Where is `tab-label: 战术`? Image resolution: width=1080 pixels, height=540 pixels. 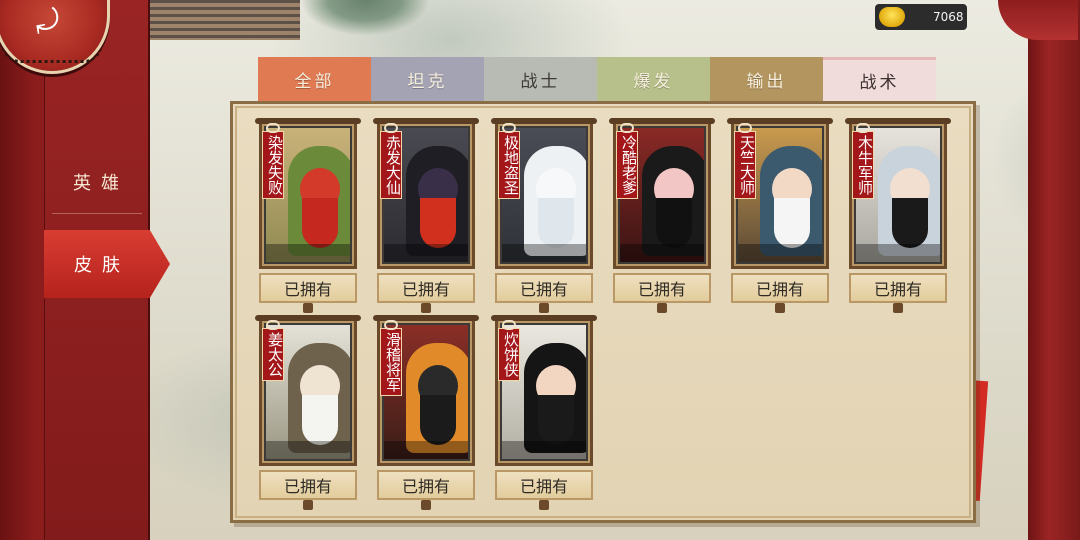 tab-label: 战术 is located at coordinates (879, 83).